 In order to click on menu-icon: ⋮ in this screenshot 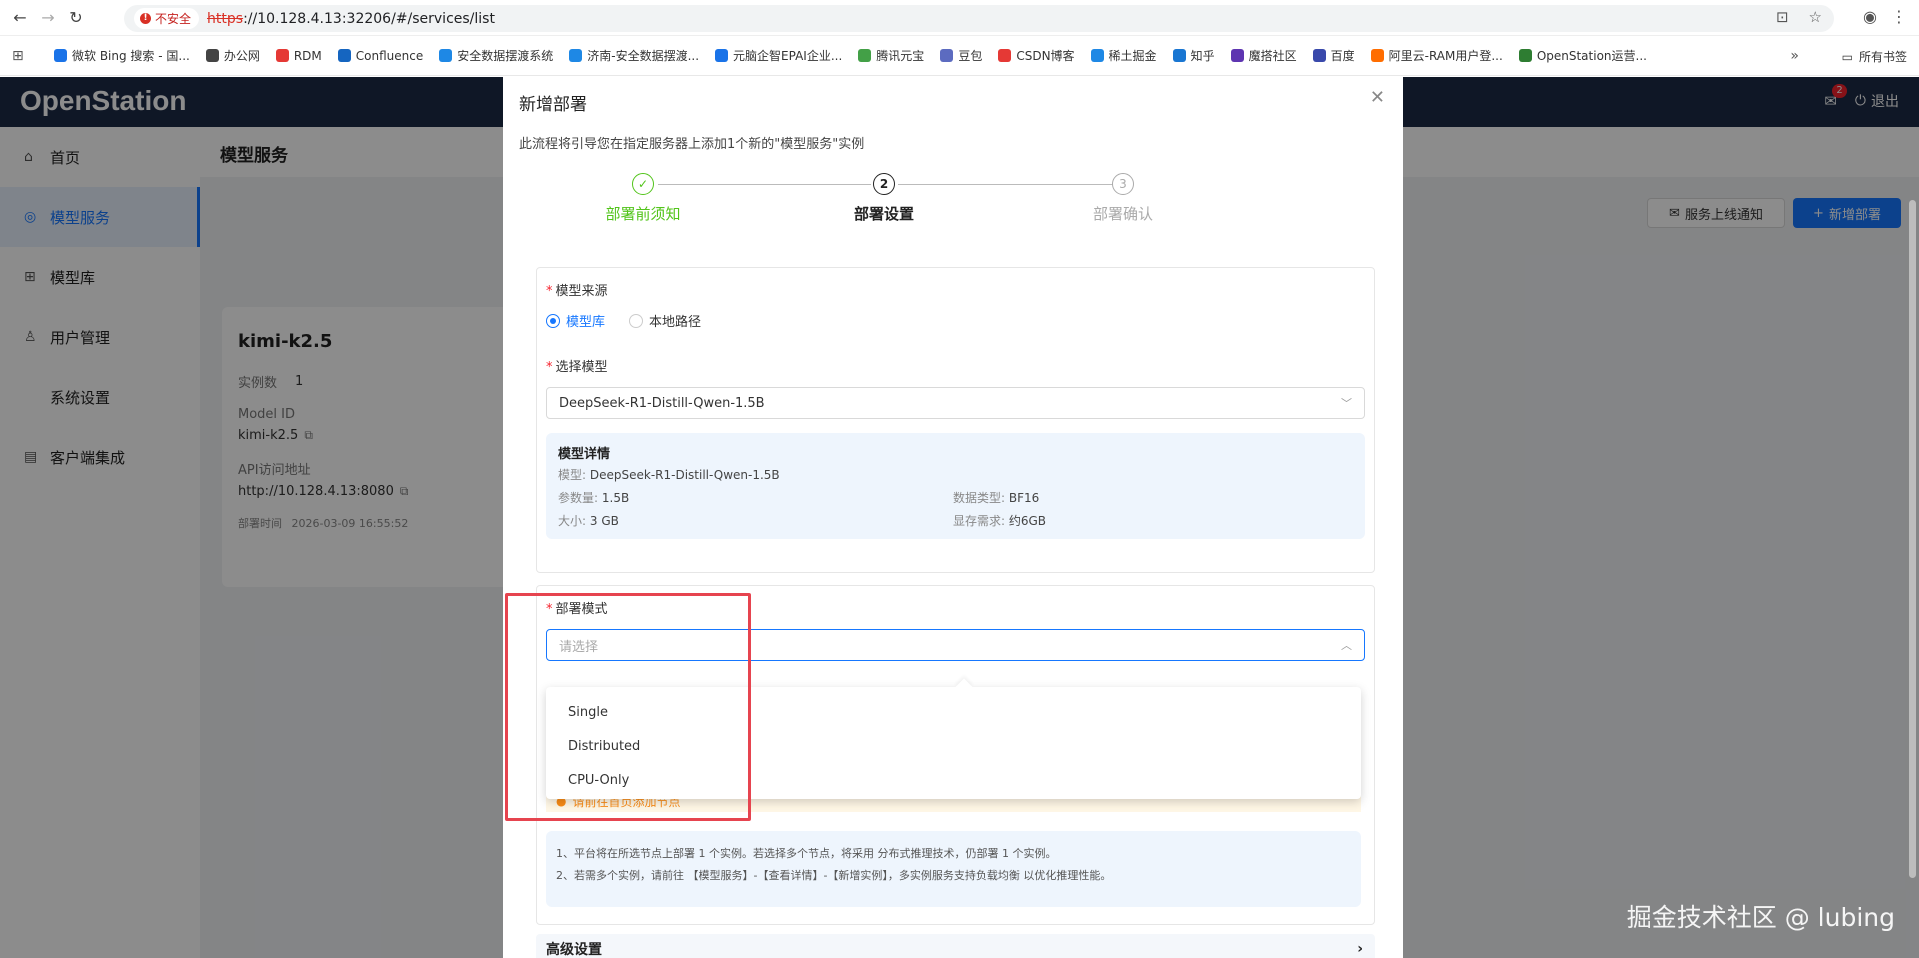, I will do `click(1899, 16)`.